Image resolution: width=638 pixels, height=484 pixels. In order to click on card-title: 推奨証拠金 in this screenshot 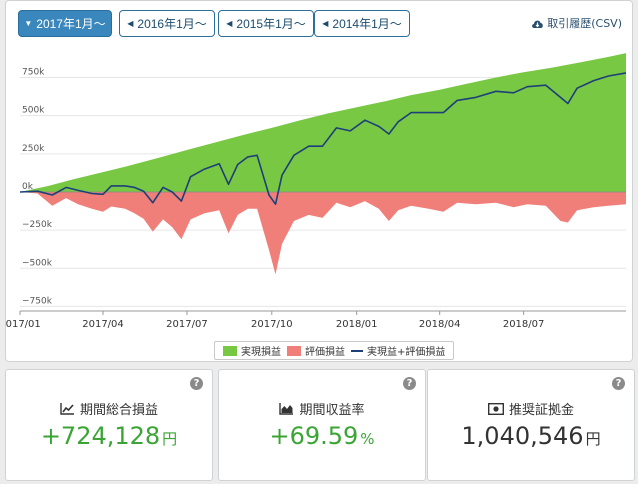, I will do `click(531, 408)`.